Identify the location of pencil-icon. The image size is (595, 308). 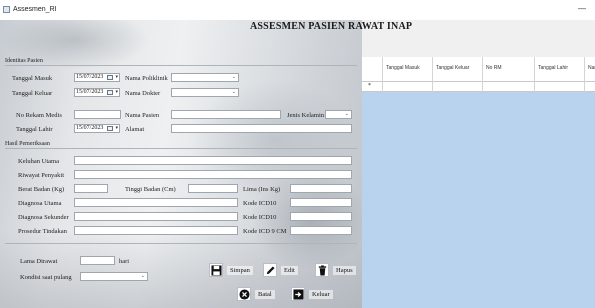
(270, 270).